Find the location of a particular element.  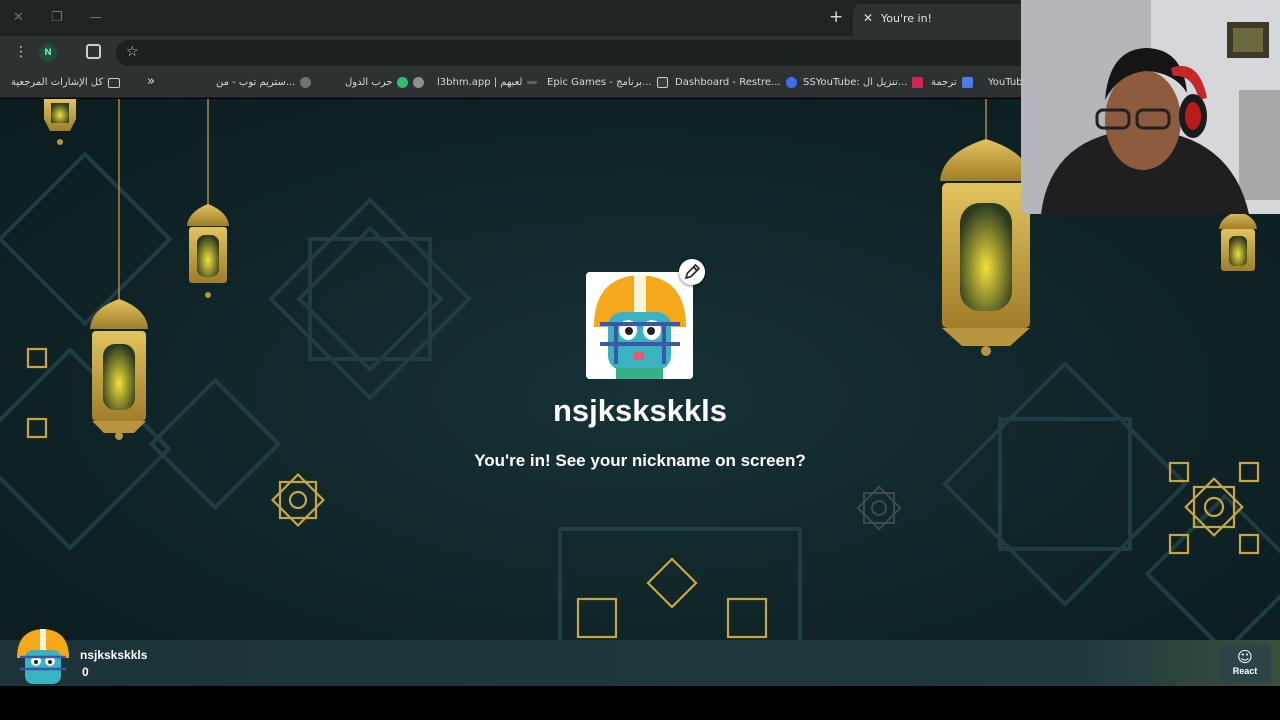

extensions-icon is located at coordinates (93, 51).